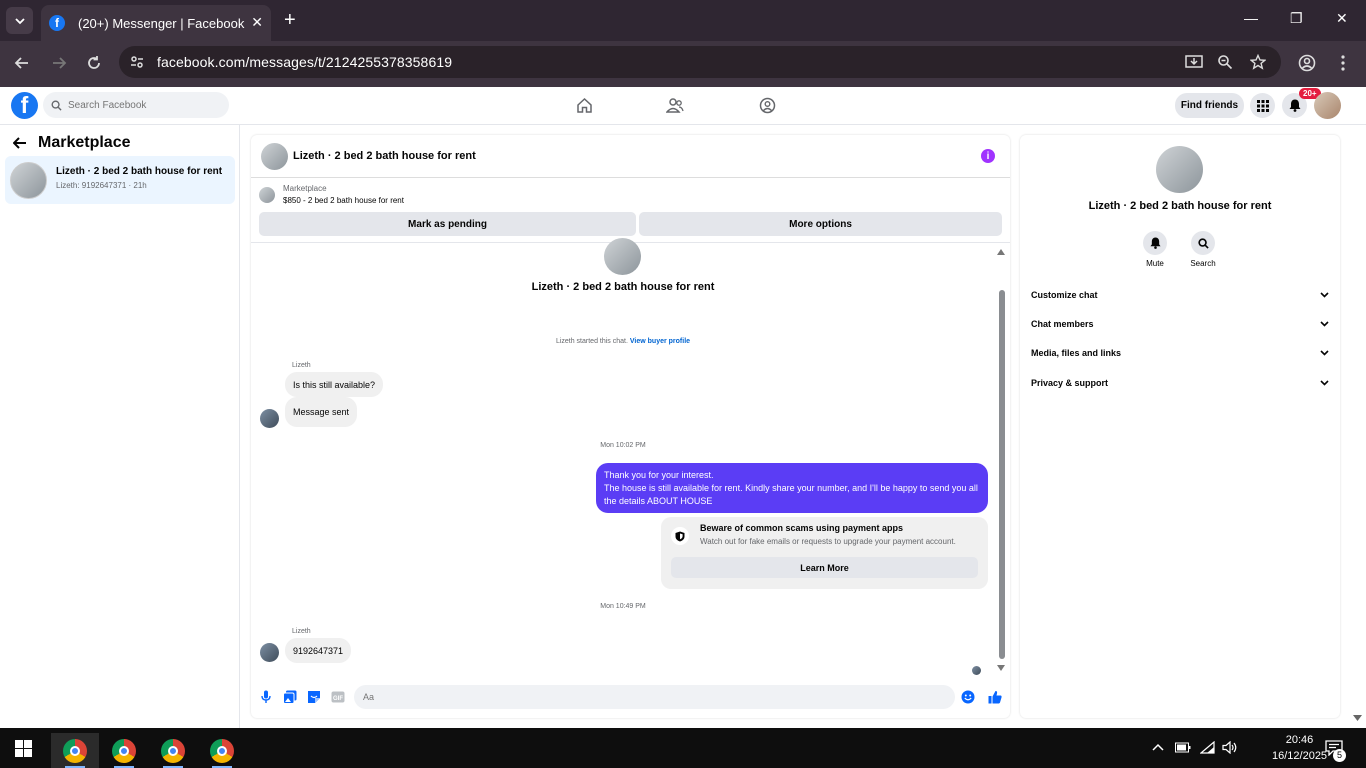  Describe the element at coordinates (139, 171) in the screenshot. I see `conversation-name: Lizeth · 2 bed 2 bath house for rent` at that location.